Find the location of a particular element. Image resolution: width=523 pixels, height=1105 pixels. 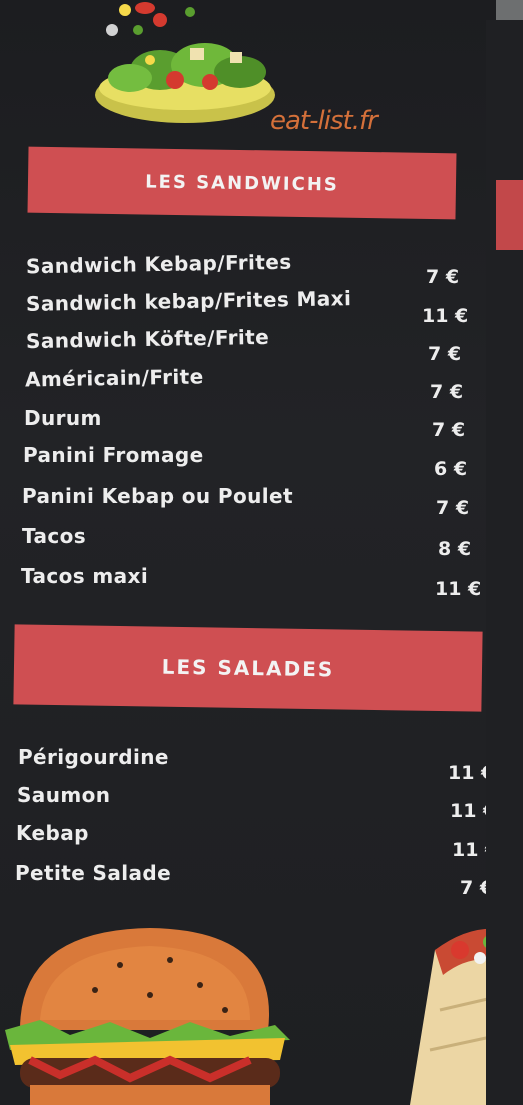

section-title: LES SALADES is located at coordinates (248, 668).